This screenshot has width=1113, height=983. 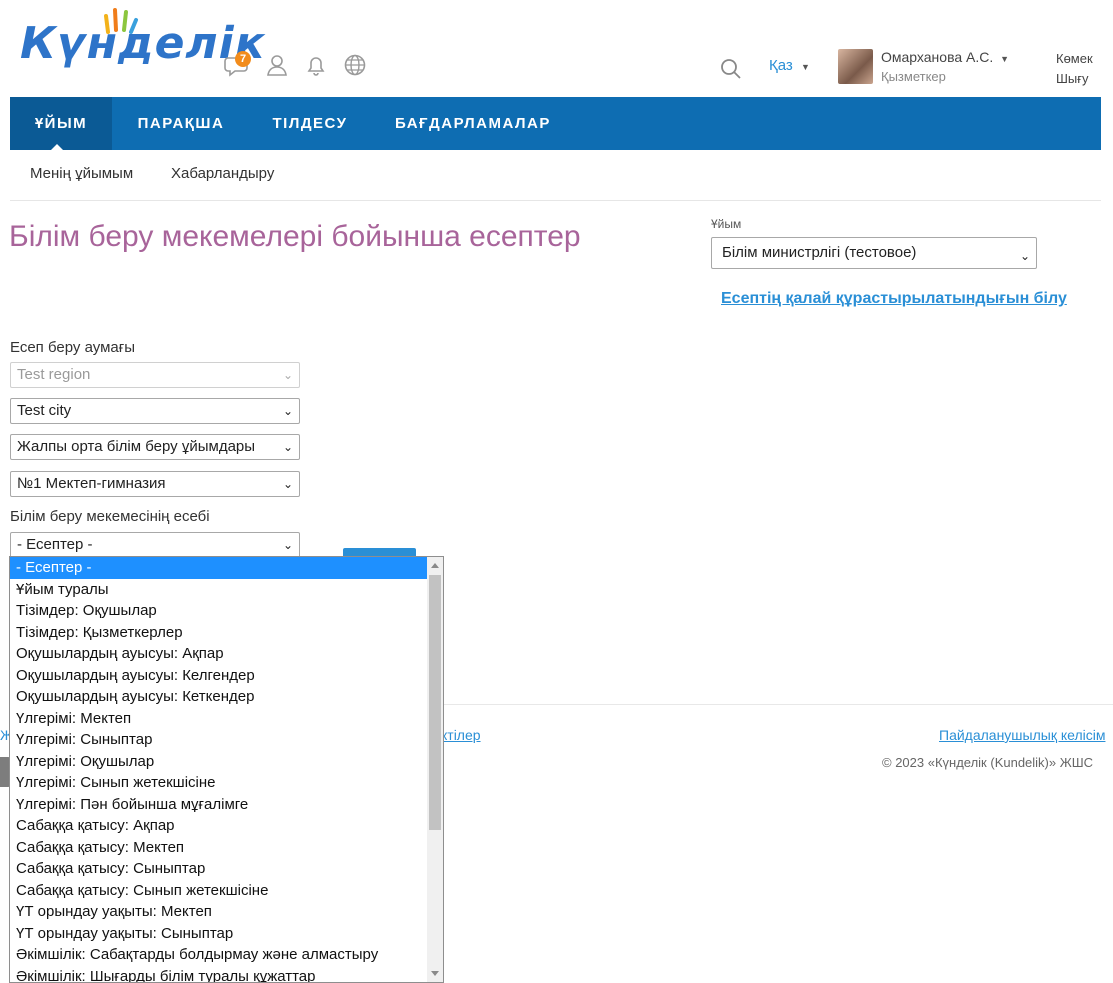 I want to click on dropdown-option: ҮТ орындау уақыты: Мектеп, so click(x=218, y=912).